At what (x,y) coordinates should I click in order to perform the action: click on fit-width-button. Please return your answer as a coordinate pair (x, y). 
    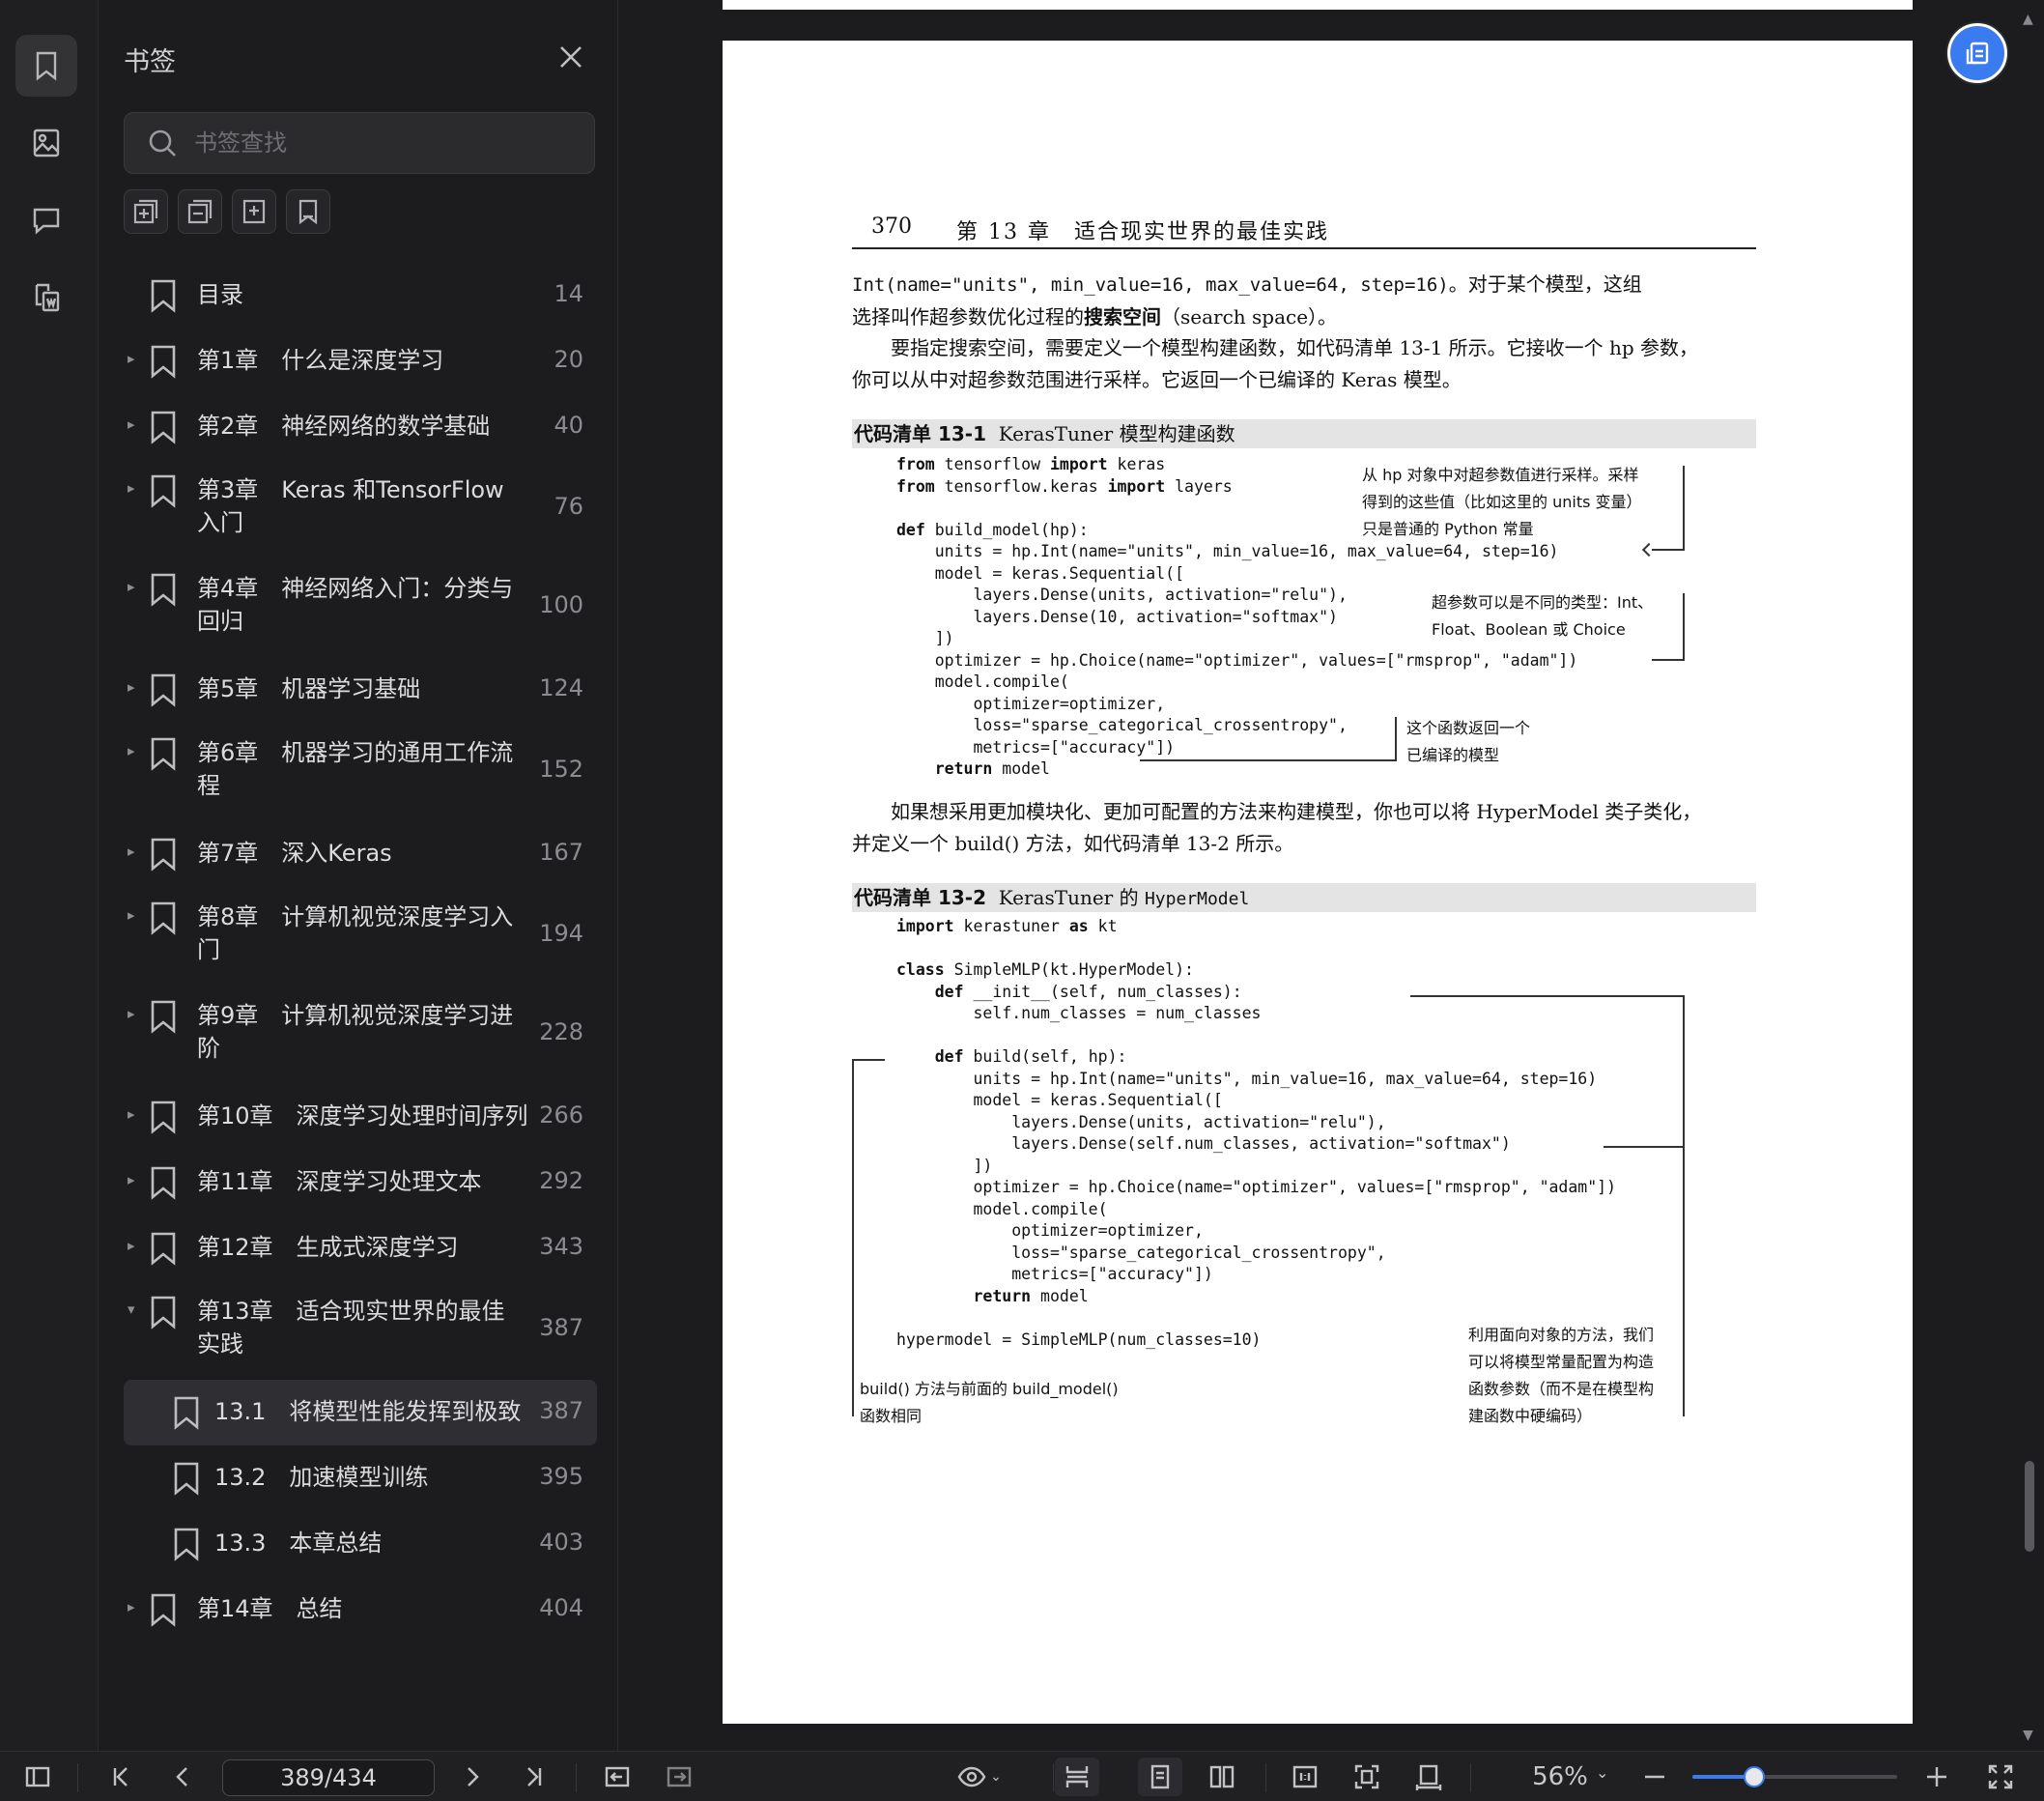
    Looking at the image, I should click on (1429, 1776).